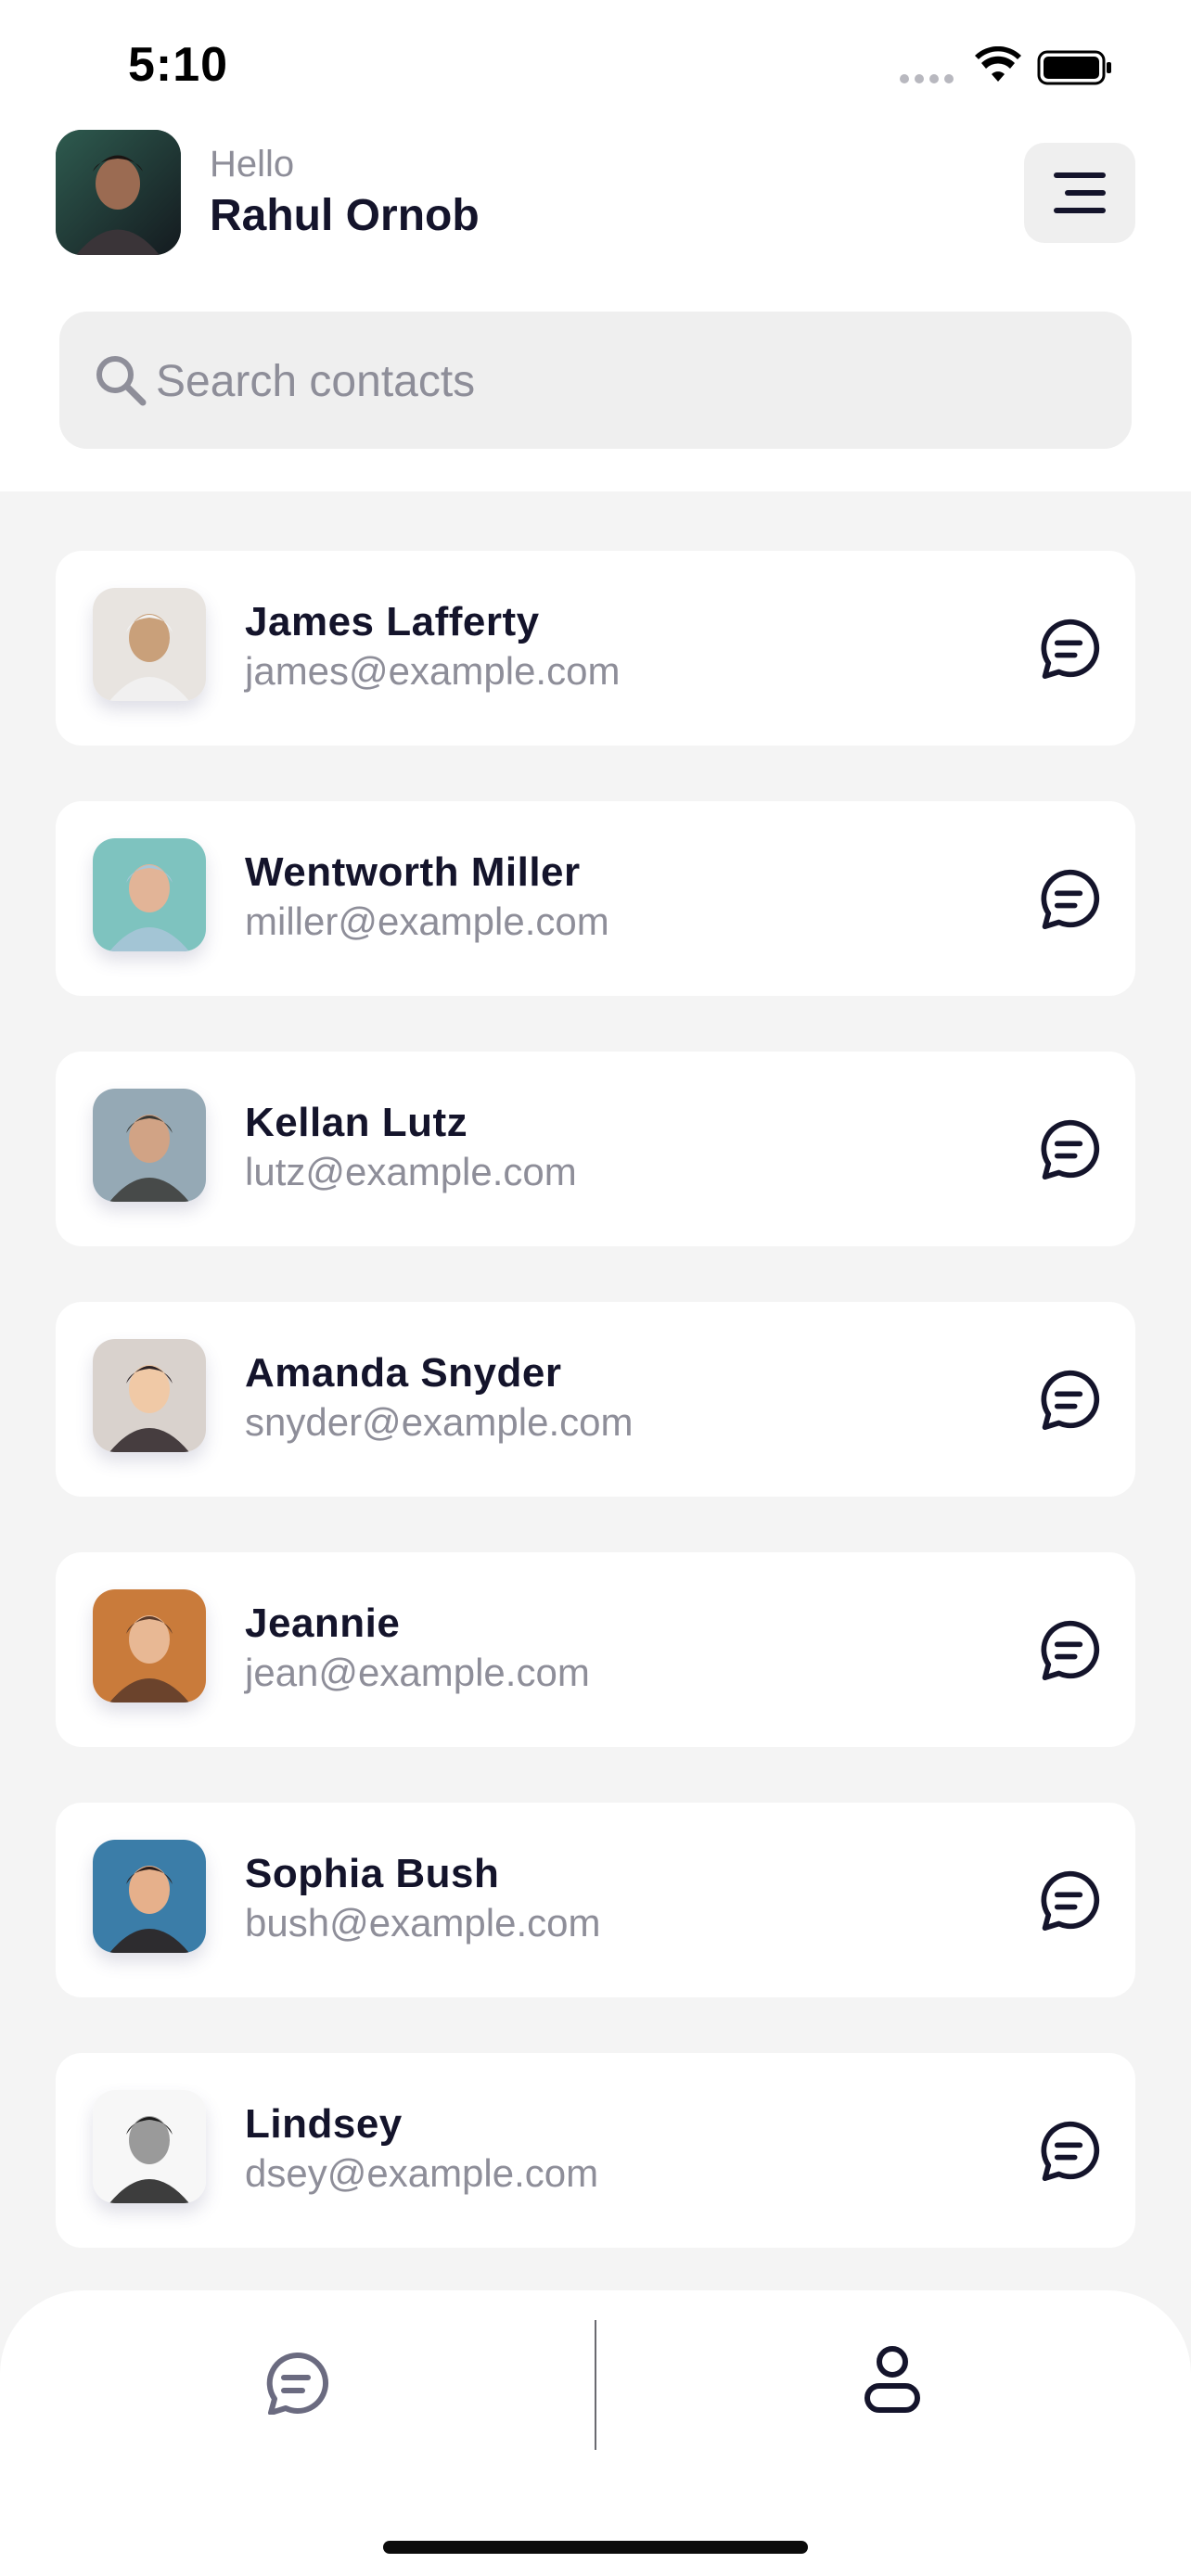  Describe the element at coordinates (427, 921) in the screenshot. I see `contact-email: miller@example.com` at that location.